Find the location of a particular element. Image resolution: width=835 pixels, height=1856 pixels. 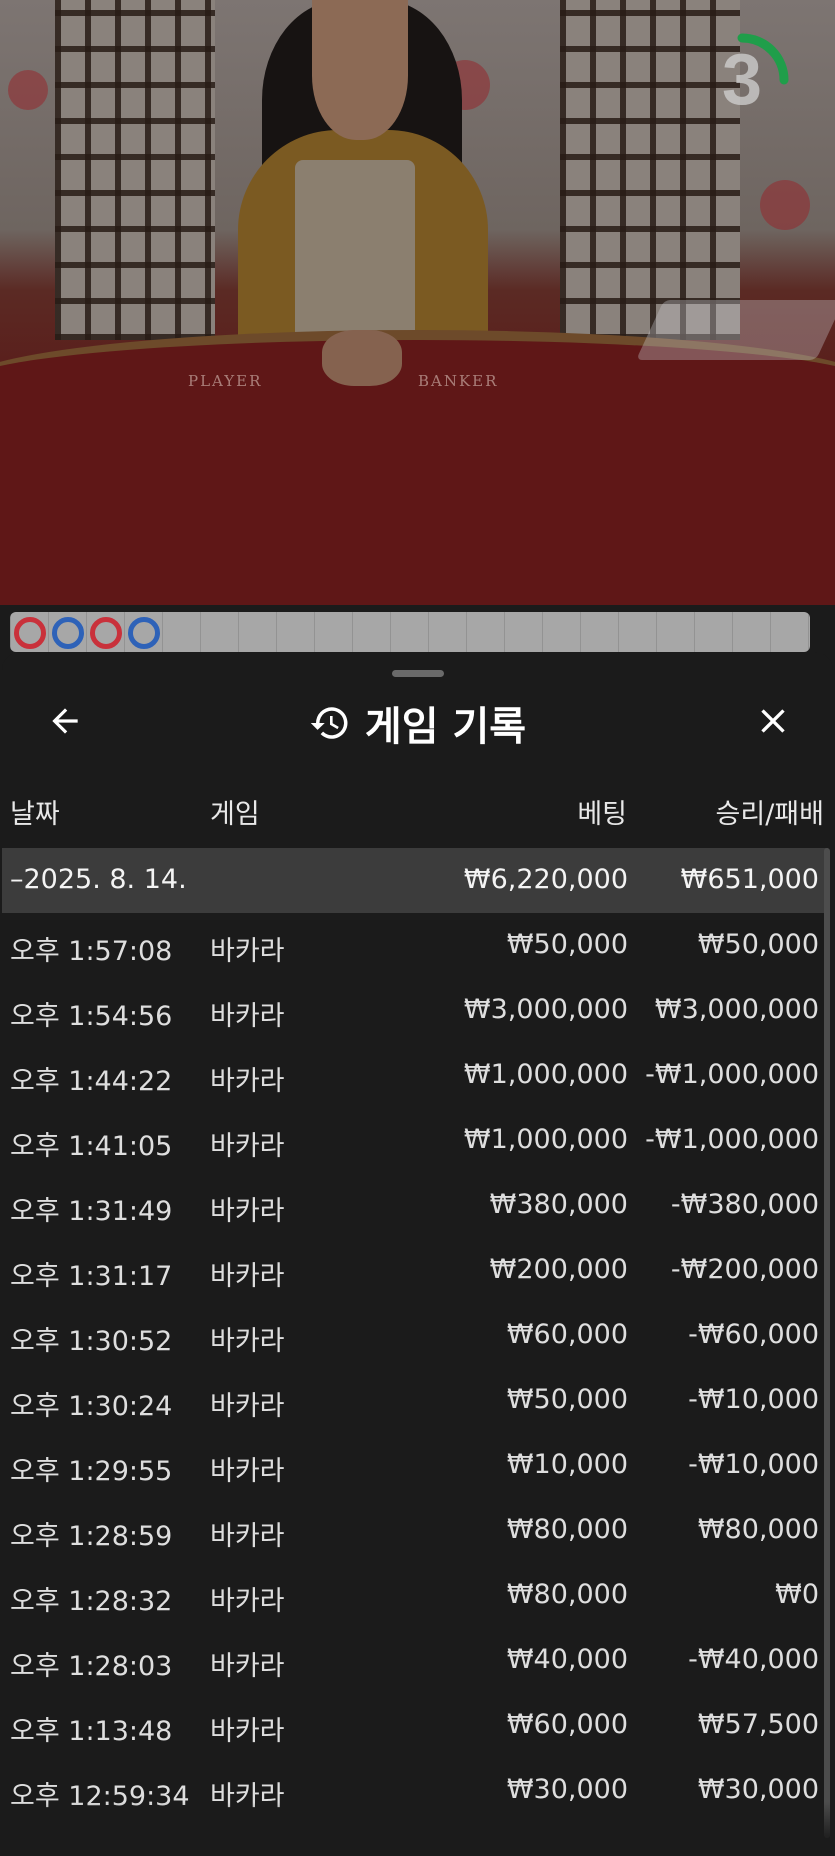

row-result: -₩40,000 is located at coordinates (753, 1659).